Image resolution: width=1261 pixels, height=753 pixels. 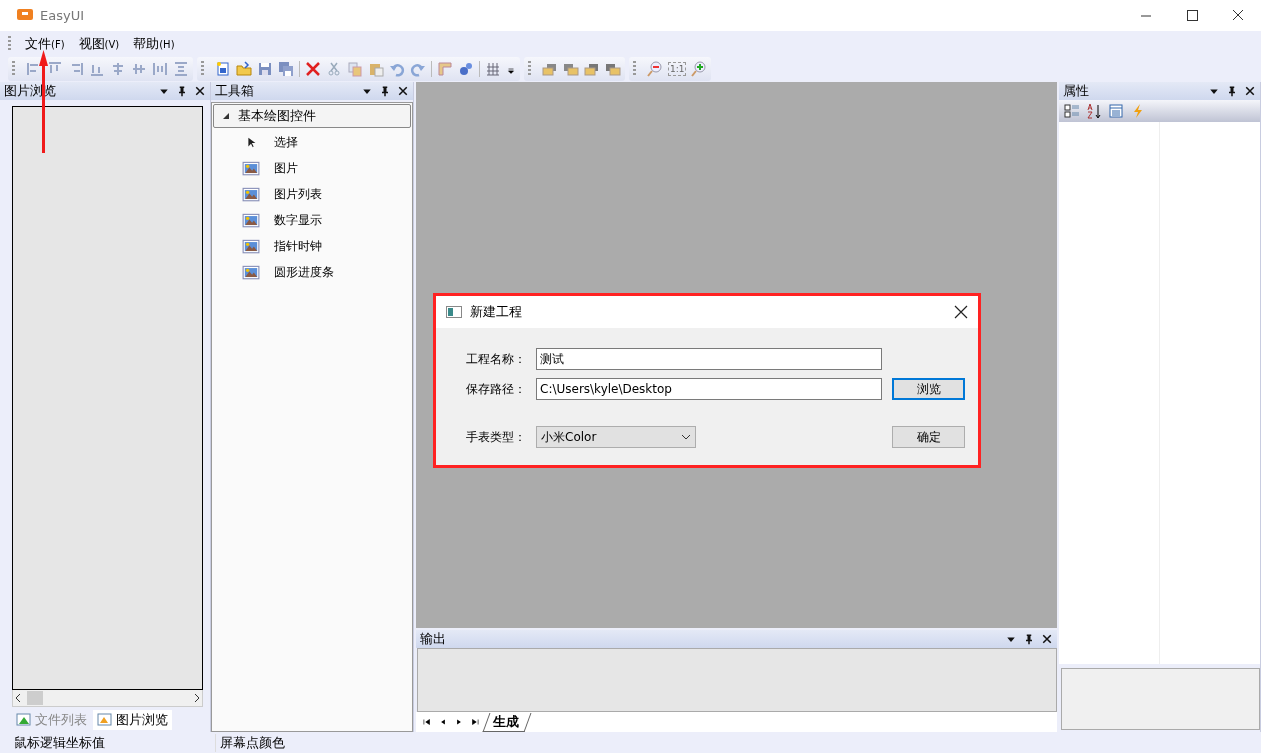 I want to click on new-file-icon, so click(x=223, y=69).